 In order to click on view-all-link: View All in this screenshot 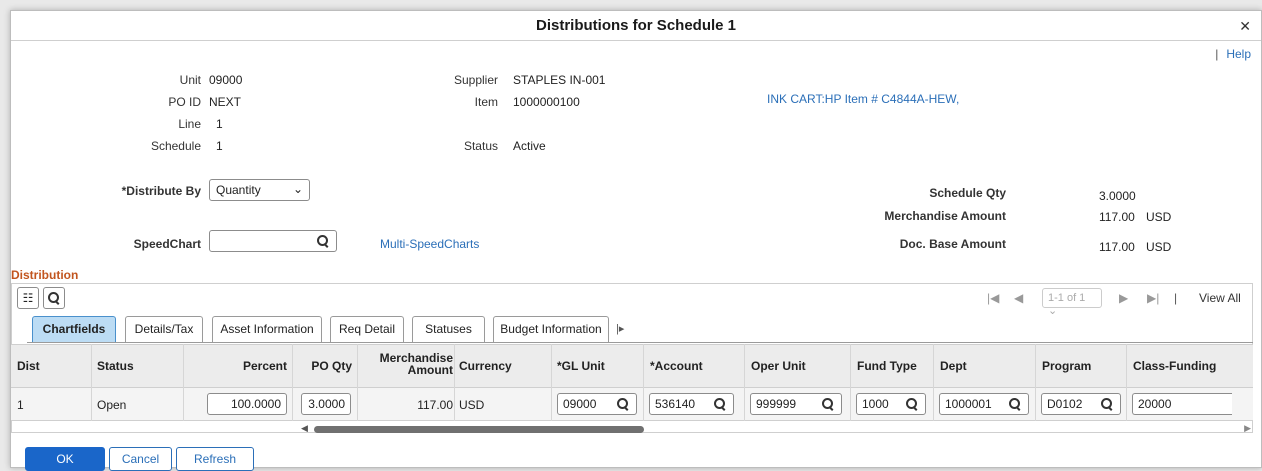, I will do `click(1220, 298)`.